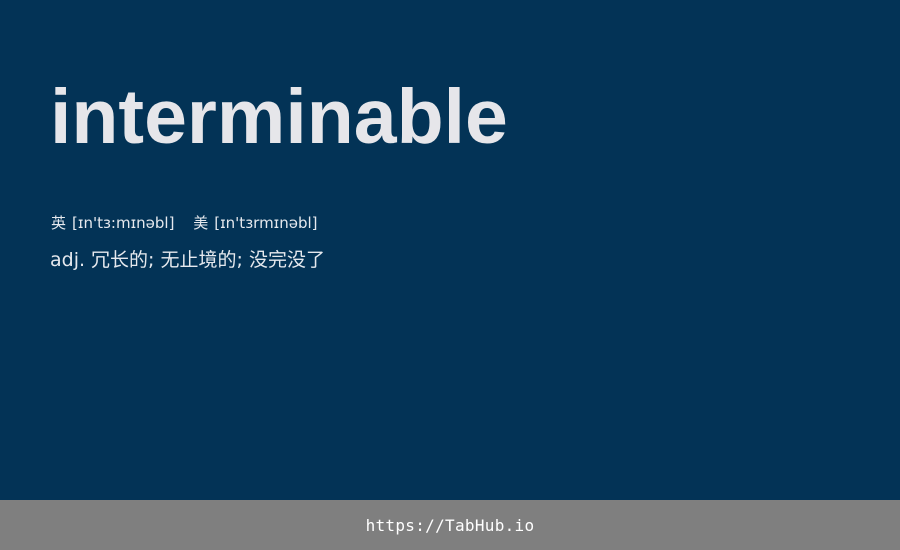  I want to click on phonetic-uk-label: 英, so click(59, 223).